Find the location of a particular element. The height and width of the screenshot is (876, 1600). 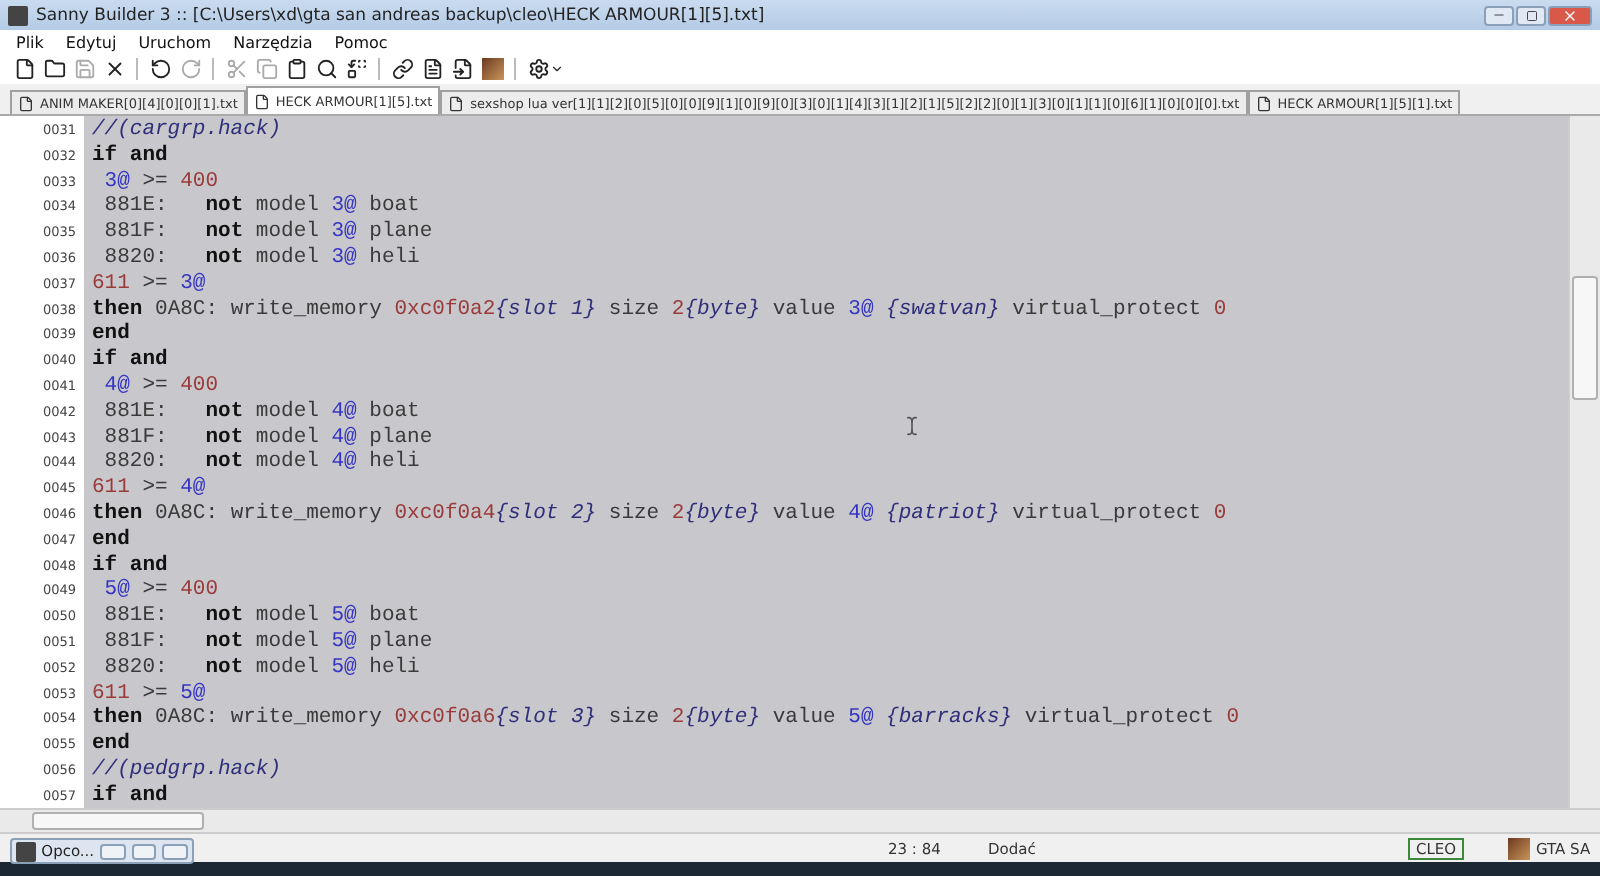

close-icon is located at coordinates (1570, 15).